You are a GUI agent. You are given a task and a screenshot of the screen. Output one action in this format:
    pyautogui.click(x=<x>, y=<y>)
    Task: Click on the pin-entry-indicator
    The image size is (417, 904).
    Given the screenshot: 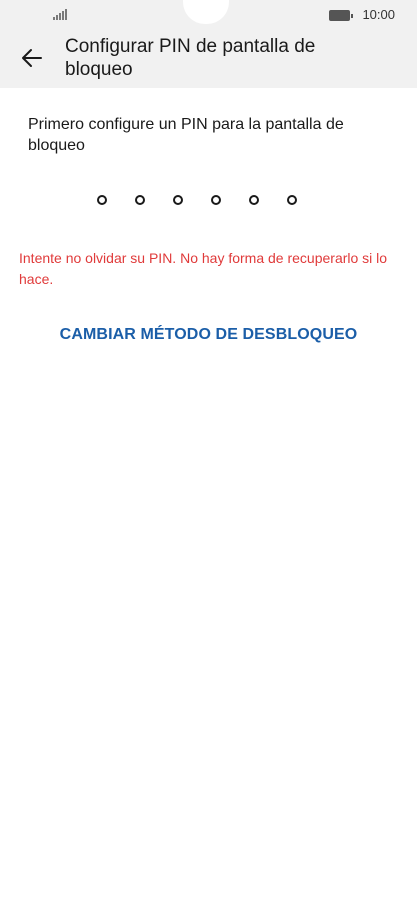 What is the action you would take?
    pyautogui.click(x=197, y=200)
    